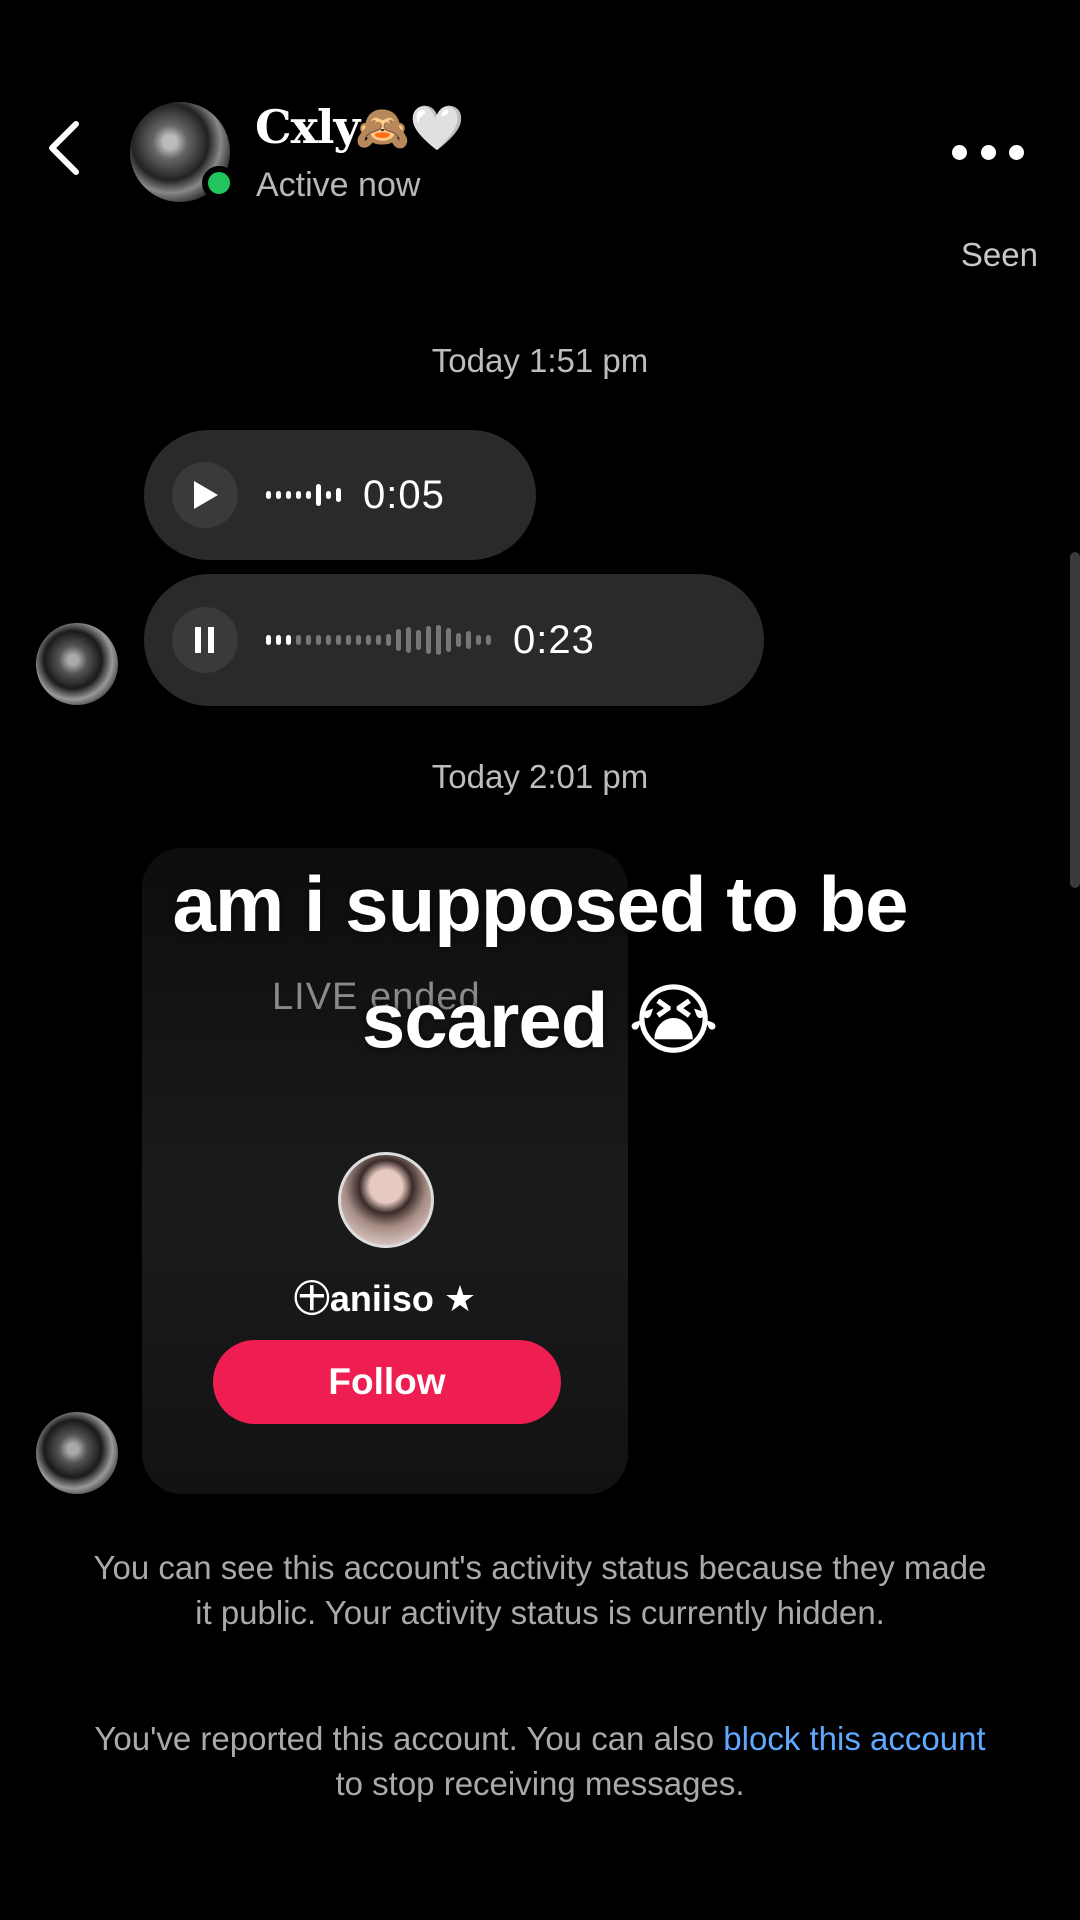 The width and height of the screenshot is (1080, 1920). I want to click on voice-message: 0:05, so click(340, 495).